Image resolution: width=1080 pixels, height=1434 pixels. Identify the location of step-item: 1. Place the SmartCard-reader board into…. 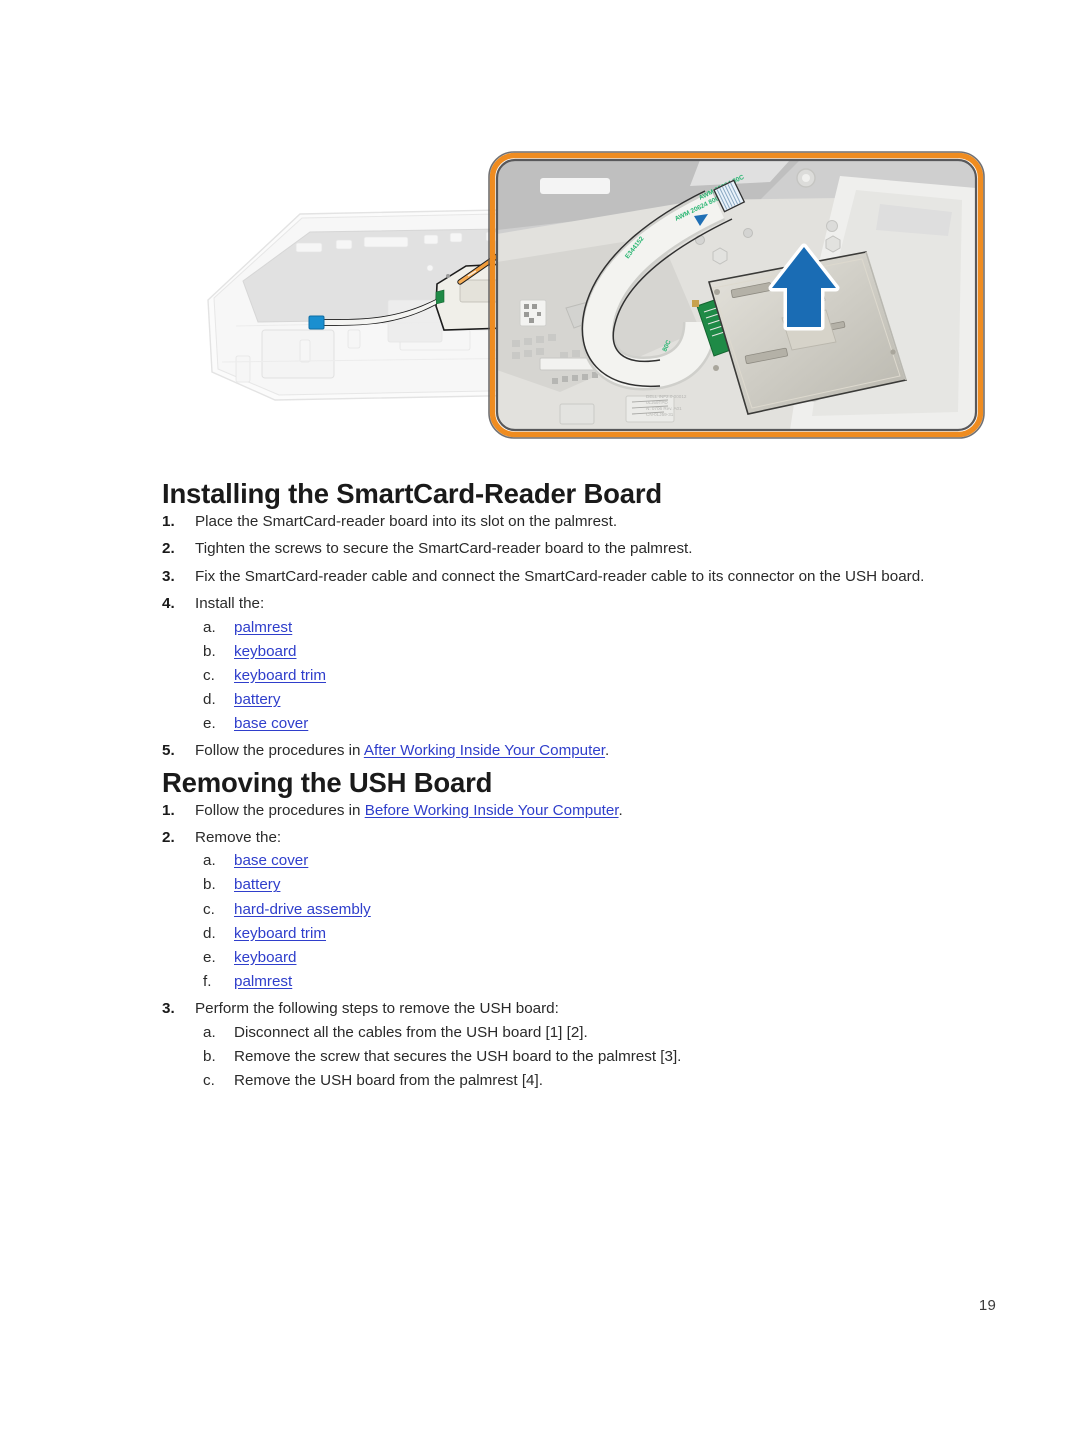
(562, 521).